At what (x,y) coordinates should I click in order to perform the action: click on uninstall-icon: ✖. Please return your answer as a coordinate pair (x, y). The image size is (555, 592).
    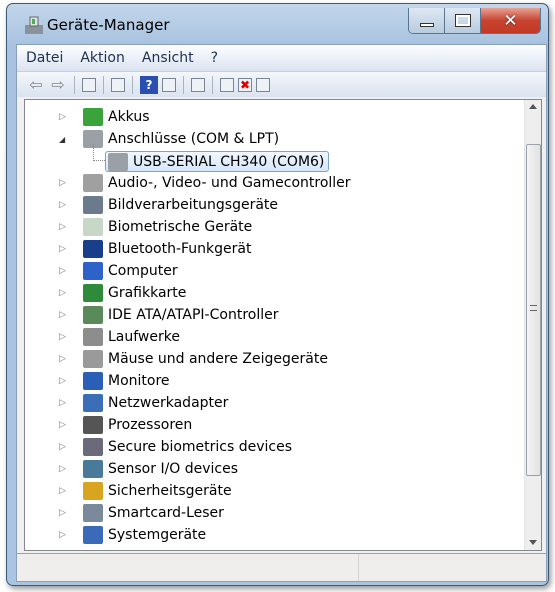
    Looking at the image, I should click on (245, 84).